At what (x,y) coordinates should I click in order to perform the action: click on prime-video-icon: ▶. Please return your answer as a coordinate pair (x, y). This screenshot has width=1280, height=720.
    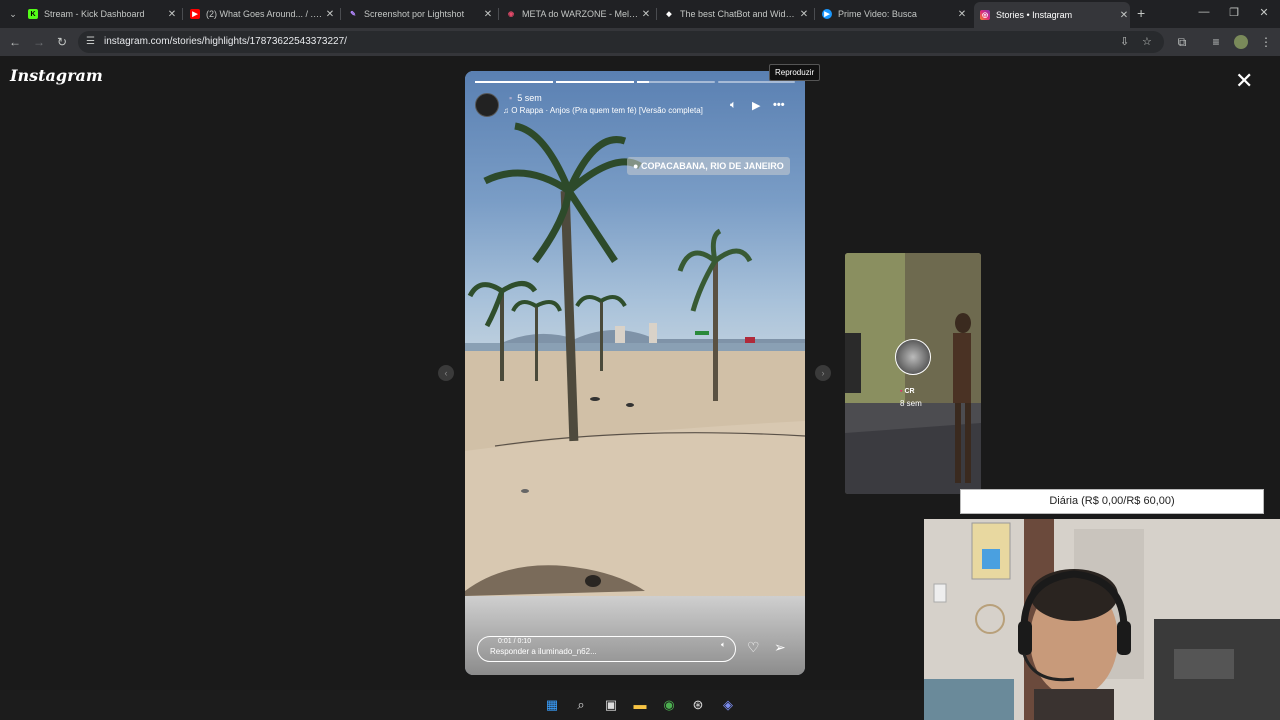
    Looking at the image, I should click on (827, 14).